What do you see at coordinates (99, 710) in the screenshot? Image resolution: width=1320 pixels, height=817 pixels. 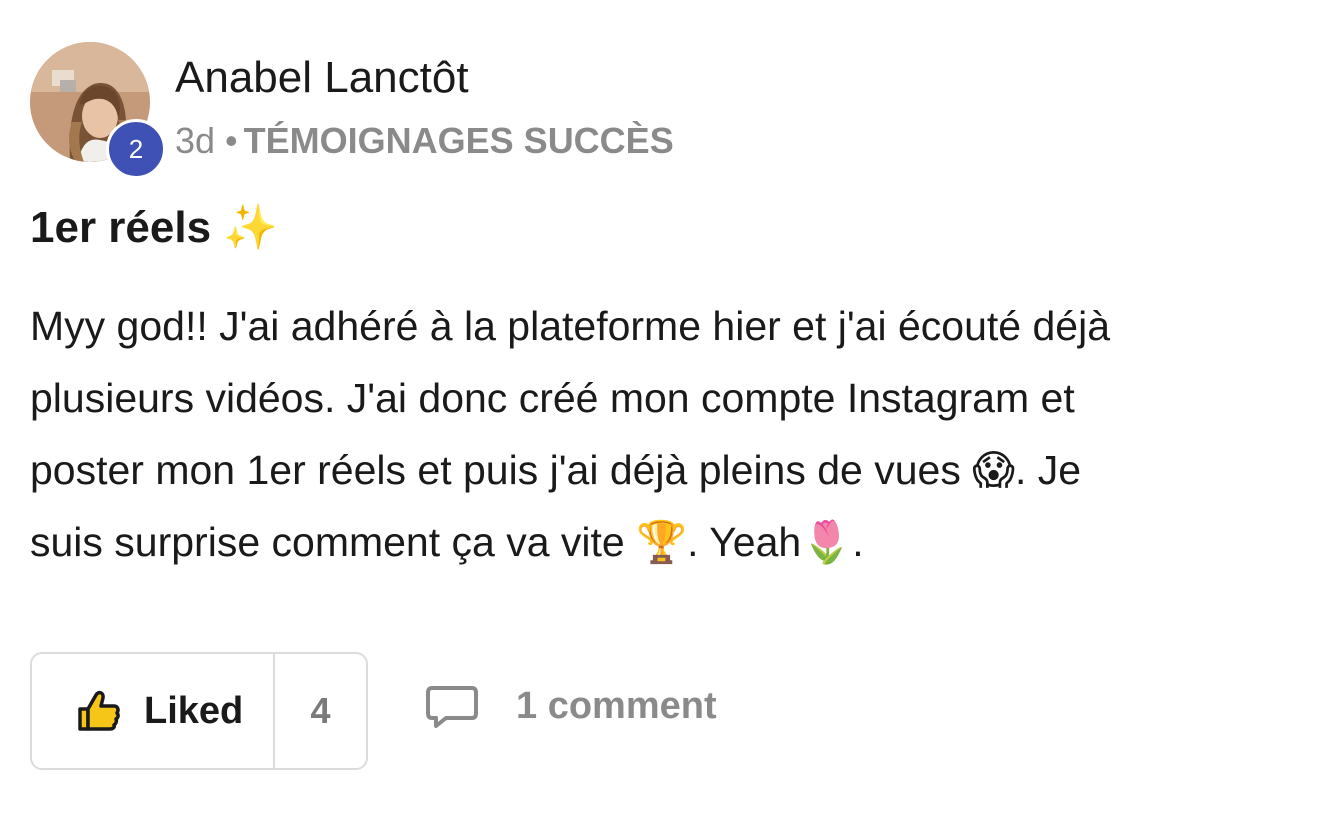 I see `thumbs-up-icon` at bounding box center [99, 710].